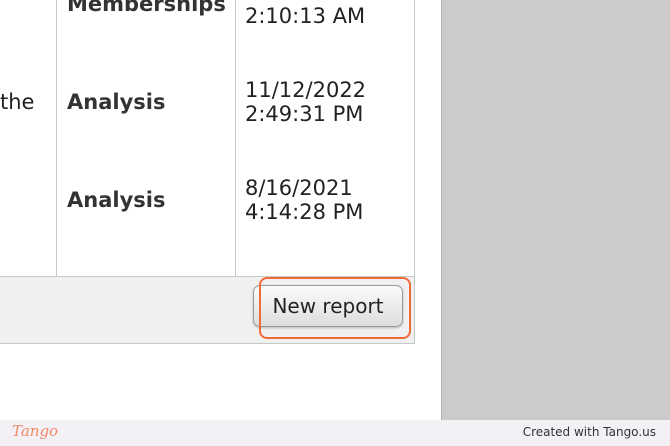 The height and width of the screenshot is (446, 670). Describe the element at coordinates (441, 210) in the screenshot. I see `window-edge` at that location.